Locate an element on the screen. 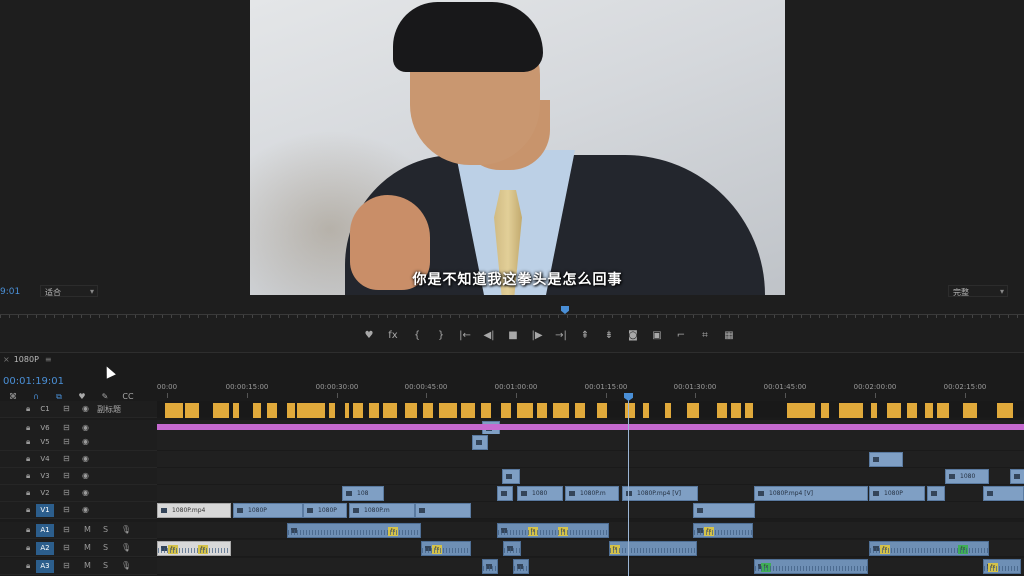  track-target: A2 is located at coordinates (45, 548).